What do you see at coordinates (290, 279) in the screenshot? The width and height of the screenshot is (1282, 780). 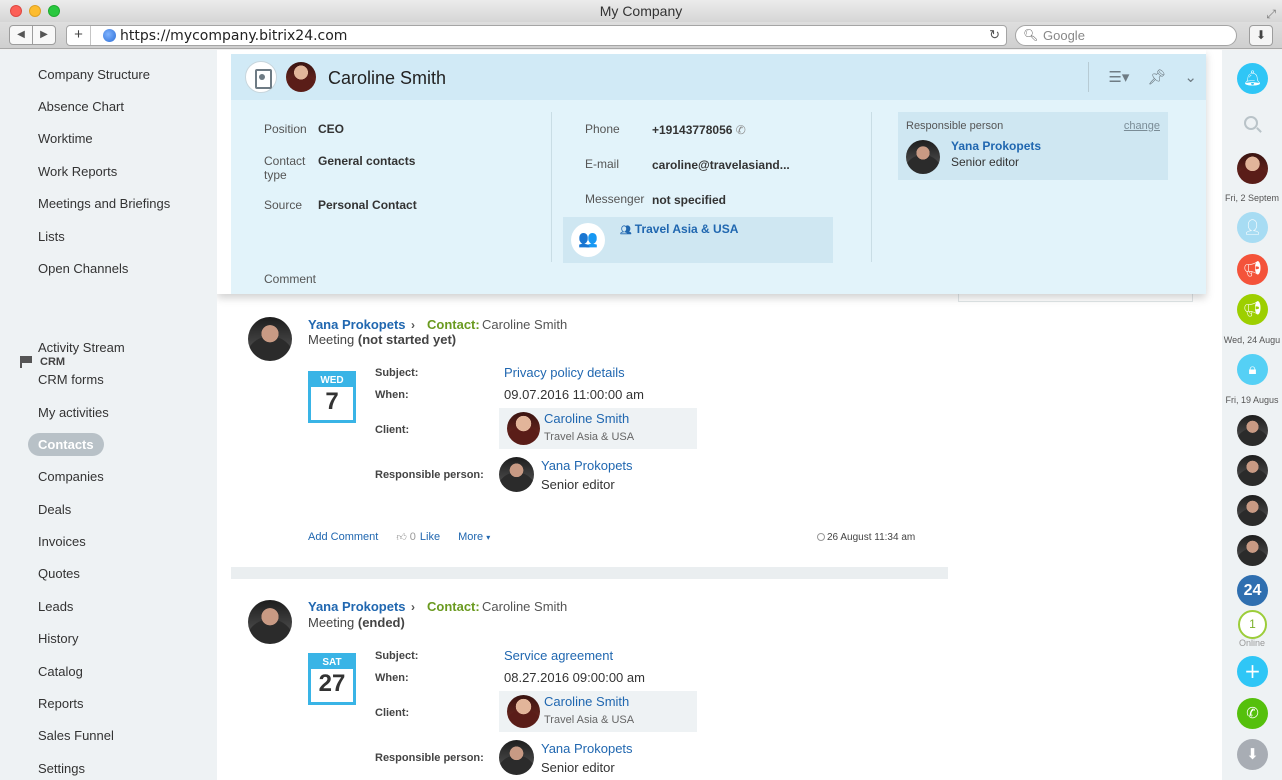 I see `comment-label: Comment` at bounding box center [290, 279].